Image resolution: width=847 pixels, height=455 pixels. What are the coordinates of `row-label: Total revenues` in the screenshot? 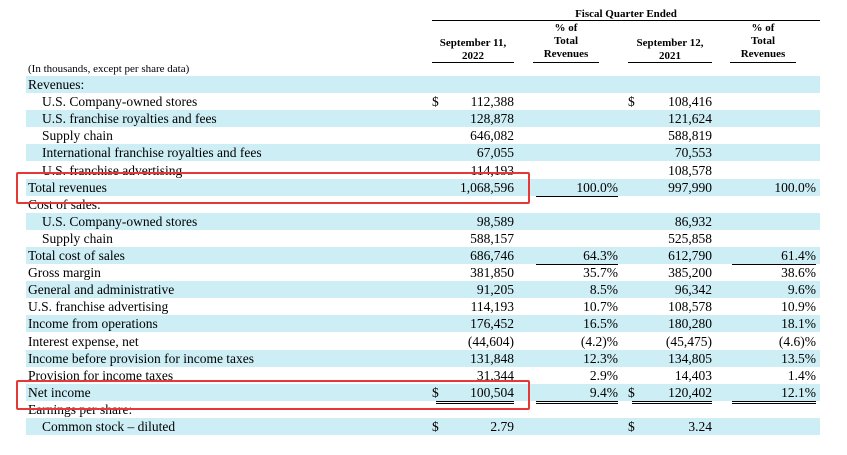 It's located at (67, 187).